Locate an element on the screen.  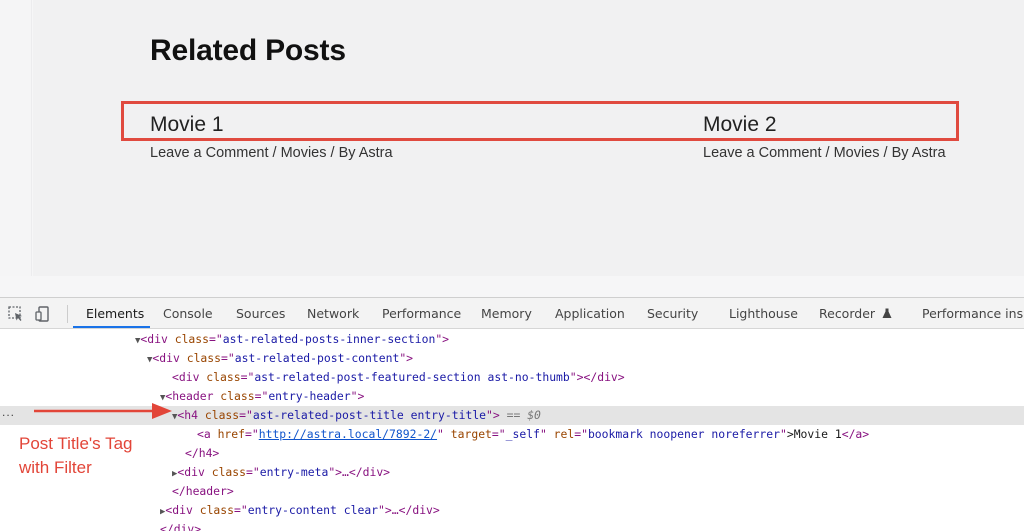
tab-recorder: Recorder is located at coordinates (855, 314).